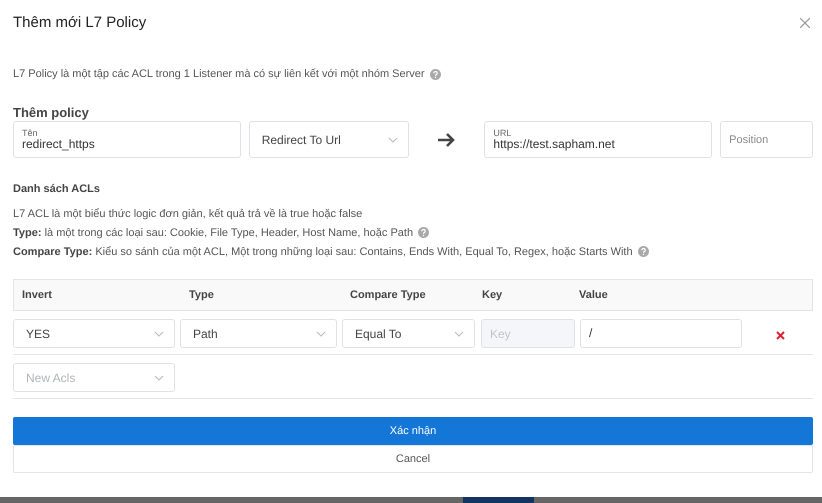 This screenshot has height=503, width=822. Describe the element at coordinates (127, 139) in the screenshot. I see `name-field: Tên redirect_https` at that location.